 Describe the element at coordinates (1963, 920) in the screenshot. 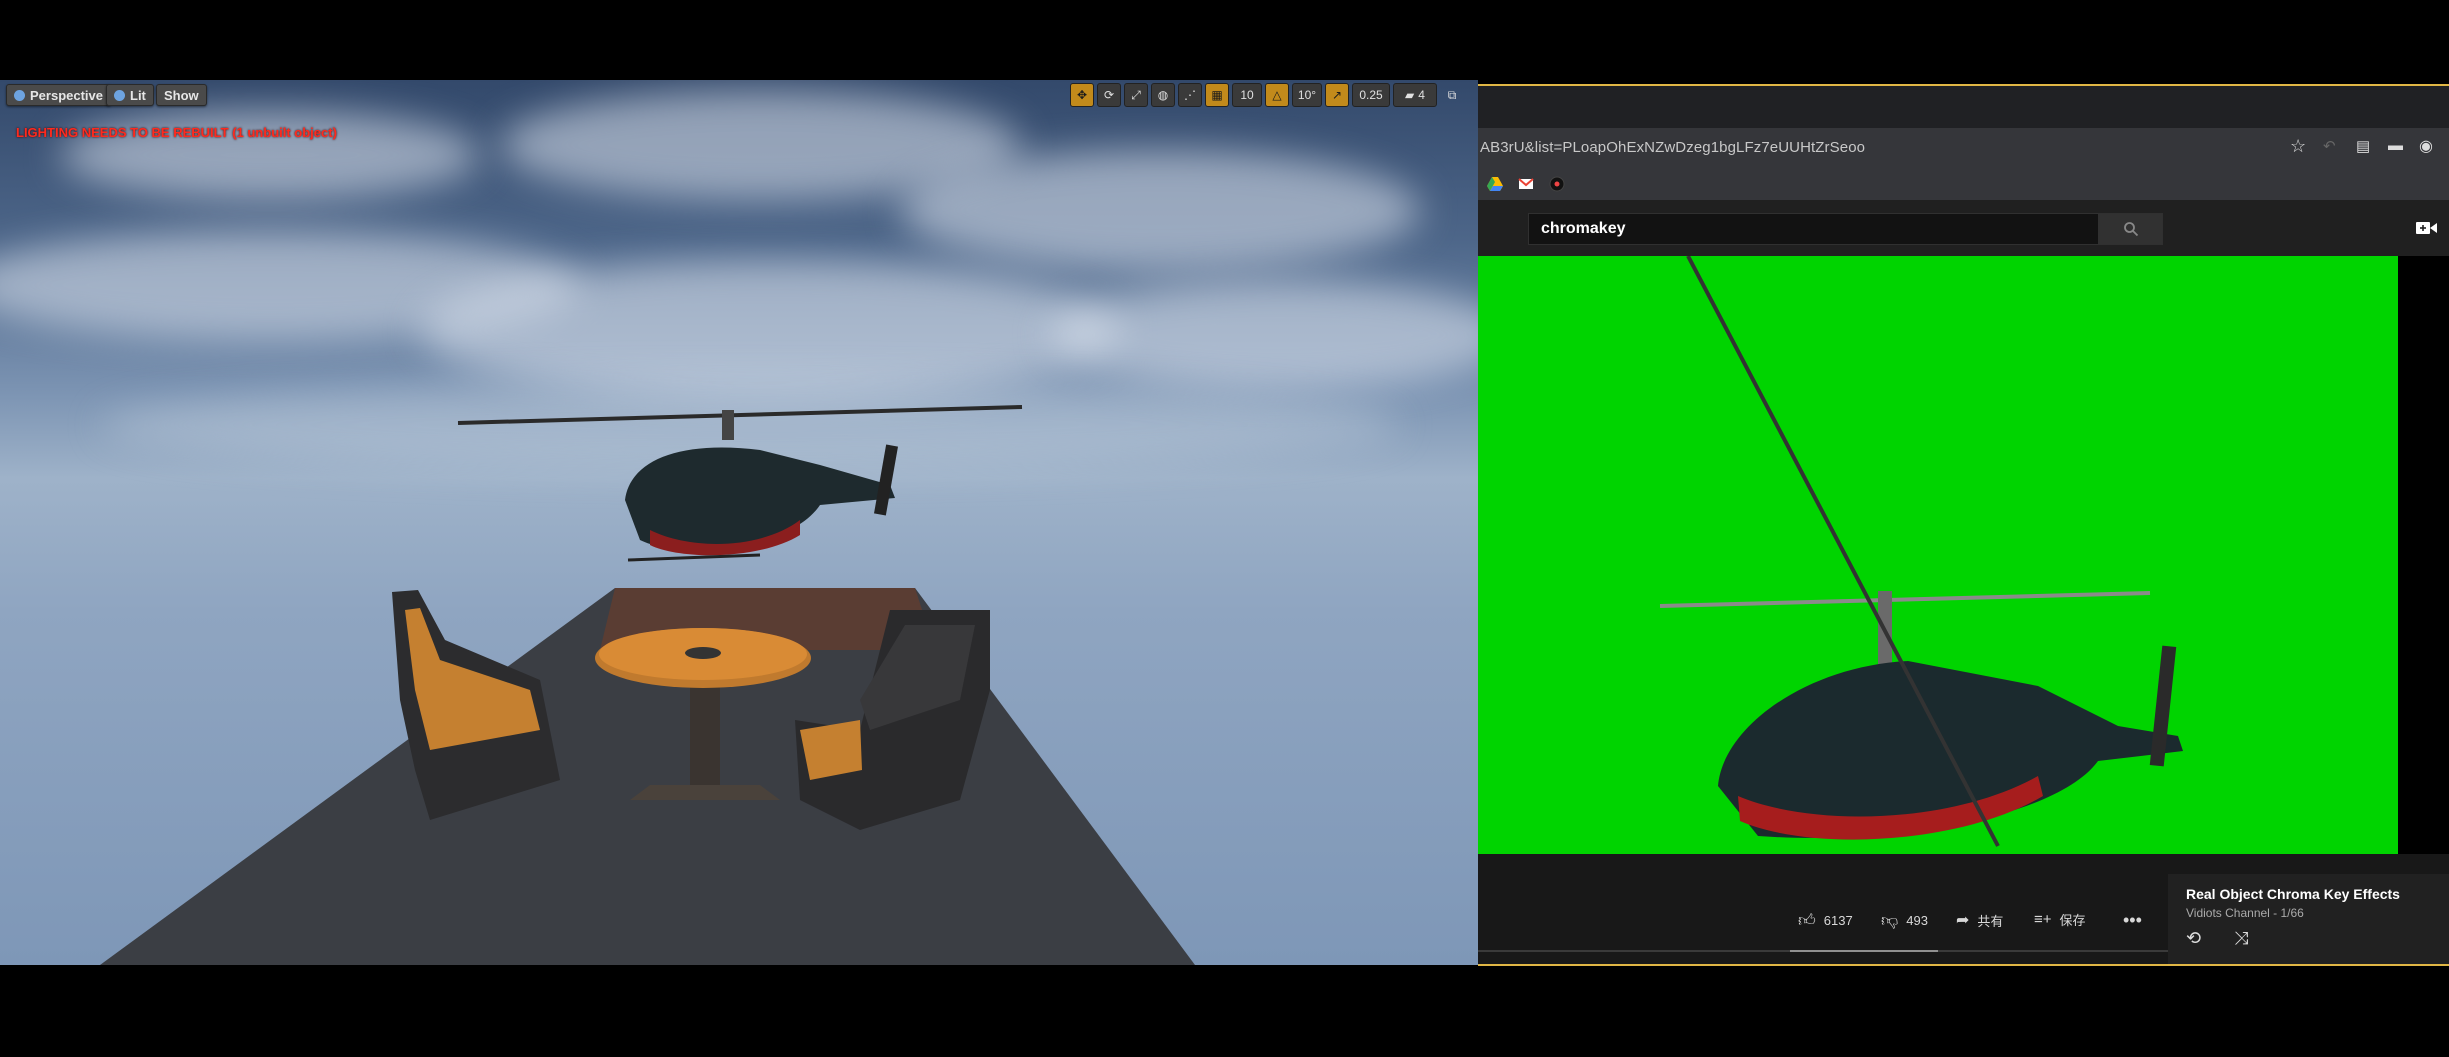

I see `share-icon: ➦` at that location.